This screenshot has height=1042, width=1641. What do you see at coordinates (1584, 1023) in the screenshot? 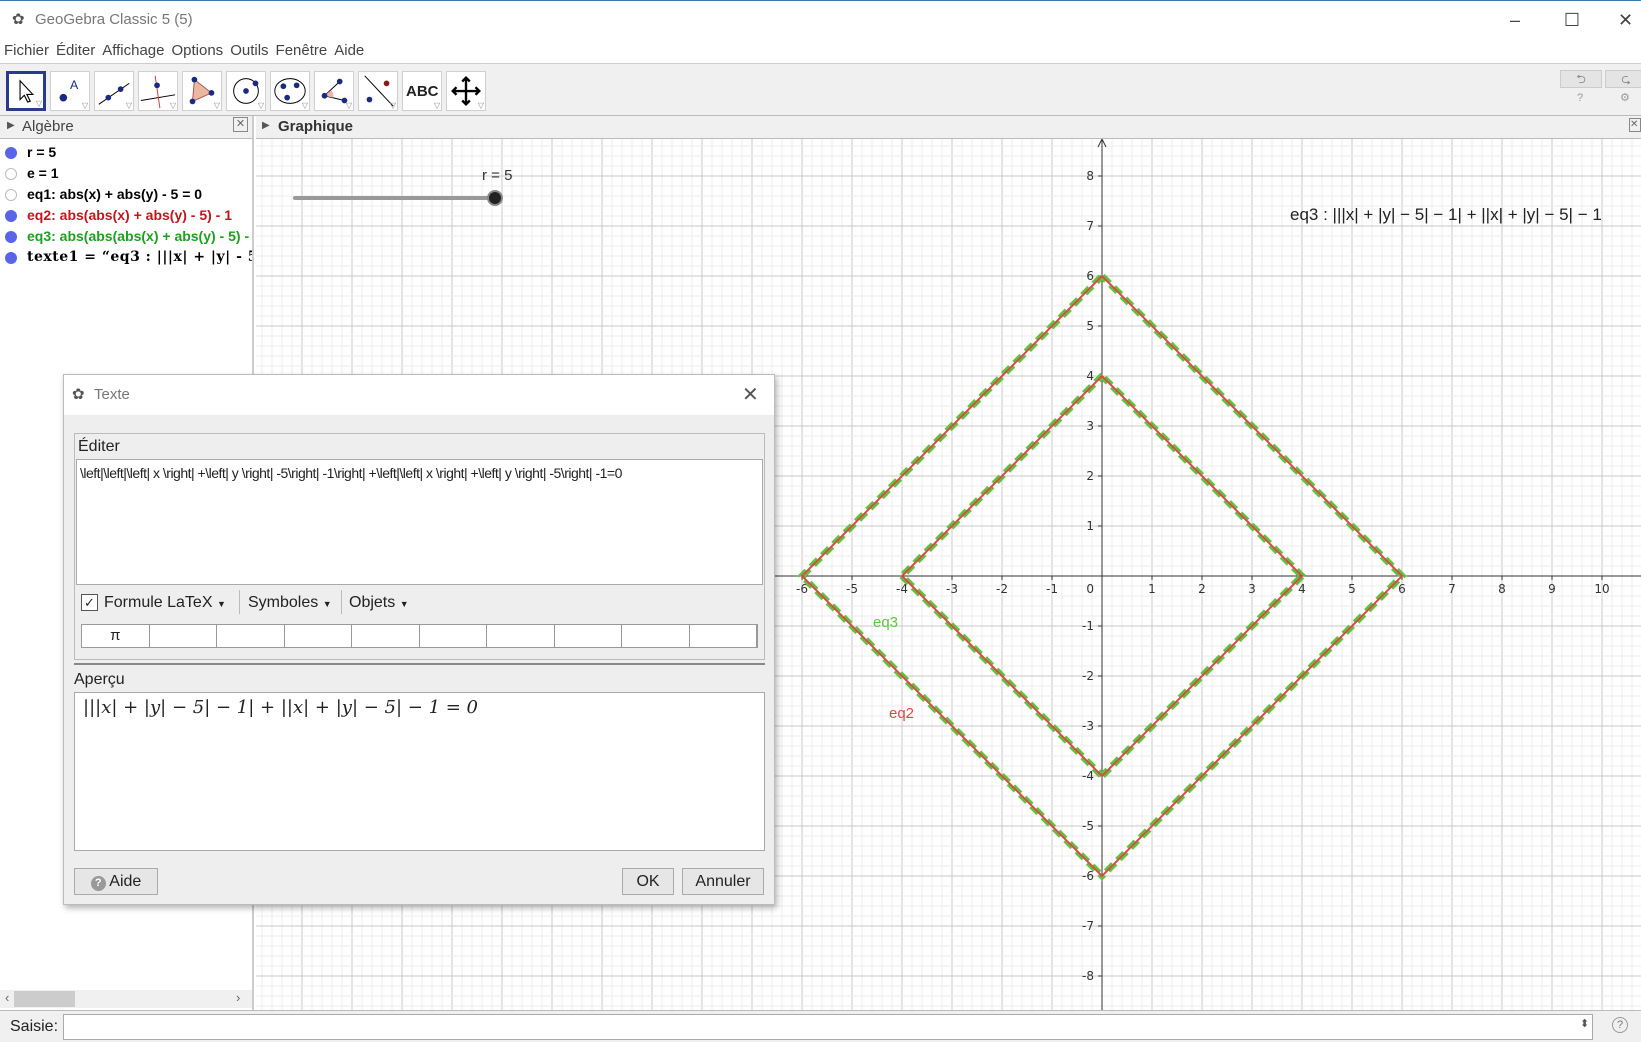
I see `spinner-icon: ⬍` at bounding box center [1584, 1023].